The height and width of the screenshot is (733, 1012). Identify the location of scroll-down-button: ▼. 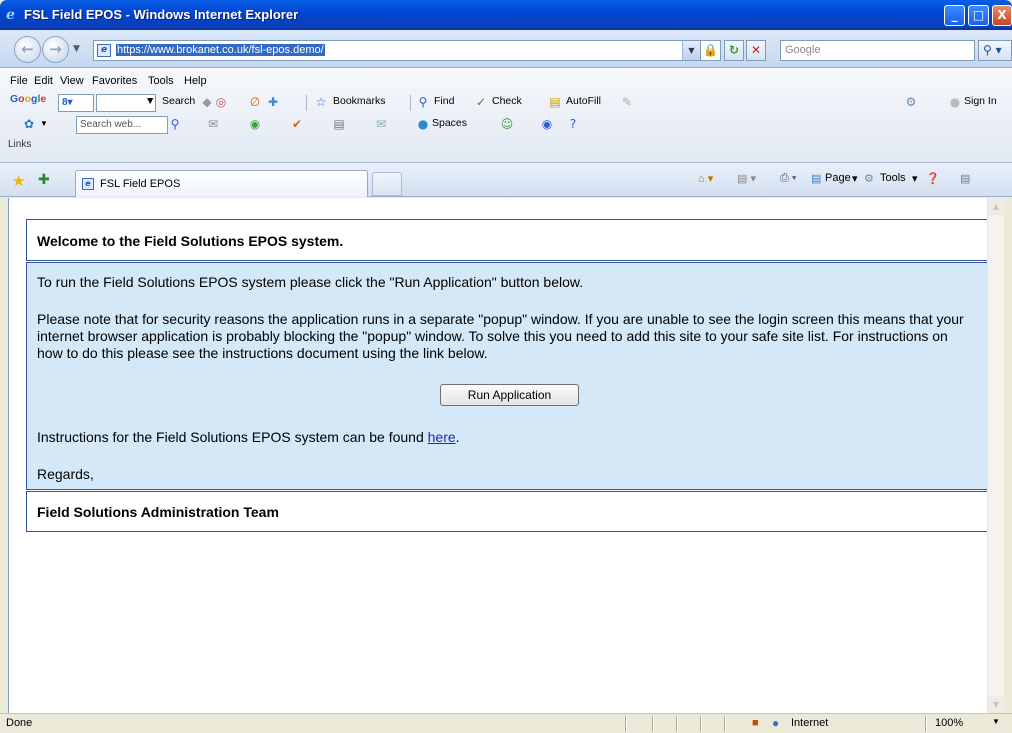
(996, 704).